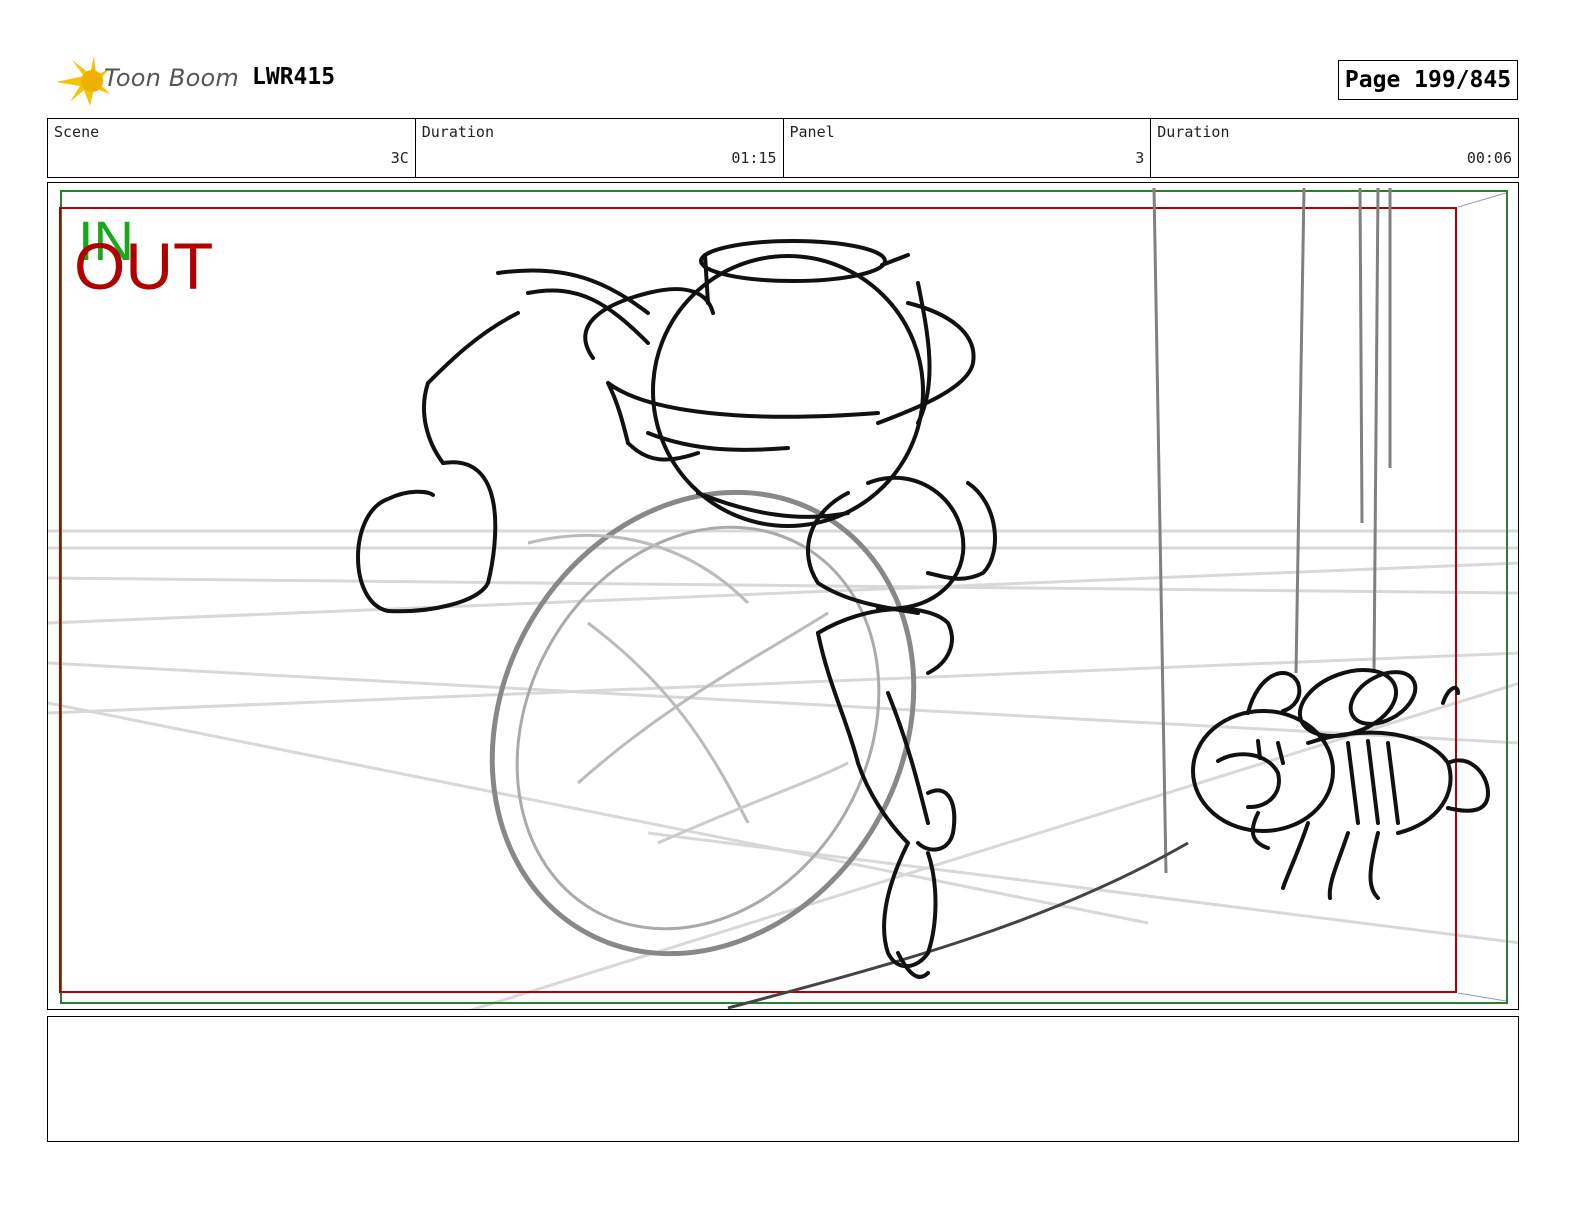 This screenshot has height=1224, width=1584. I want to click on out-label: OUT, so click(144, 266).